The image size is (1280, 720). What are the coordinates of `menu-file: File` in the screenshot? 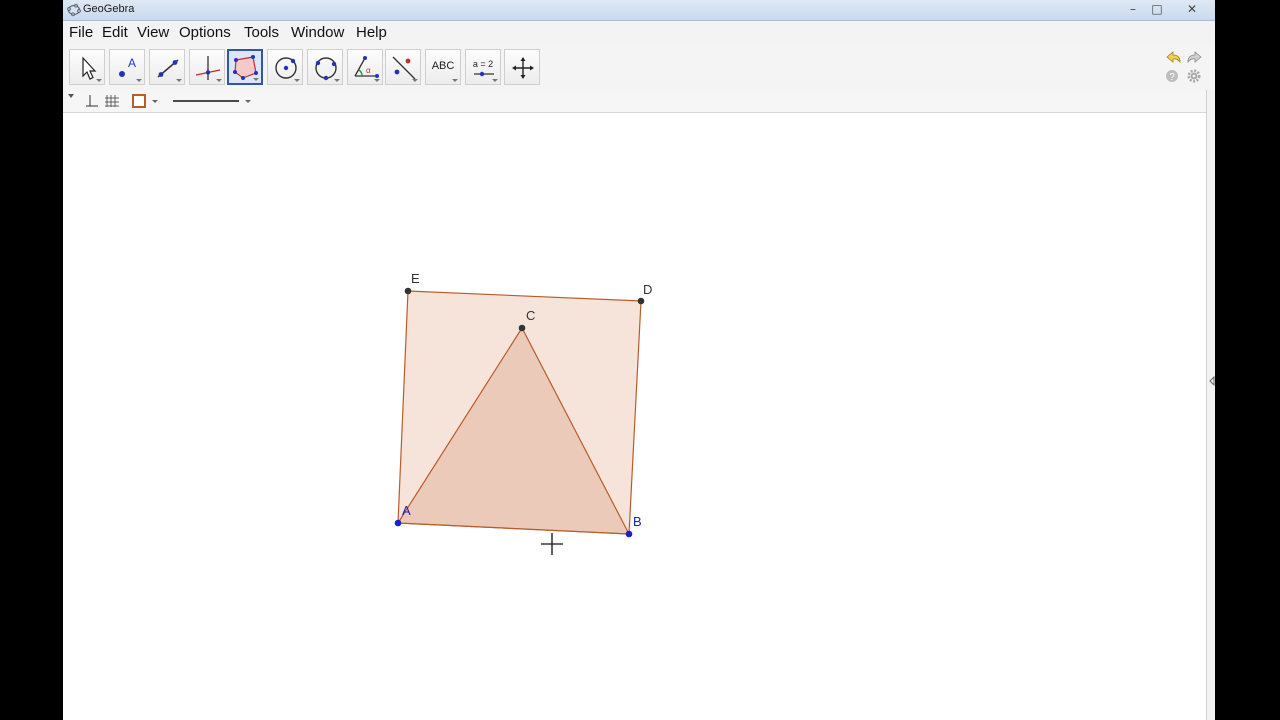 It's located at (81, 32).